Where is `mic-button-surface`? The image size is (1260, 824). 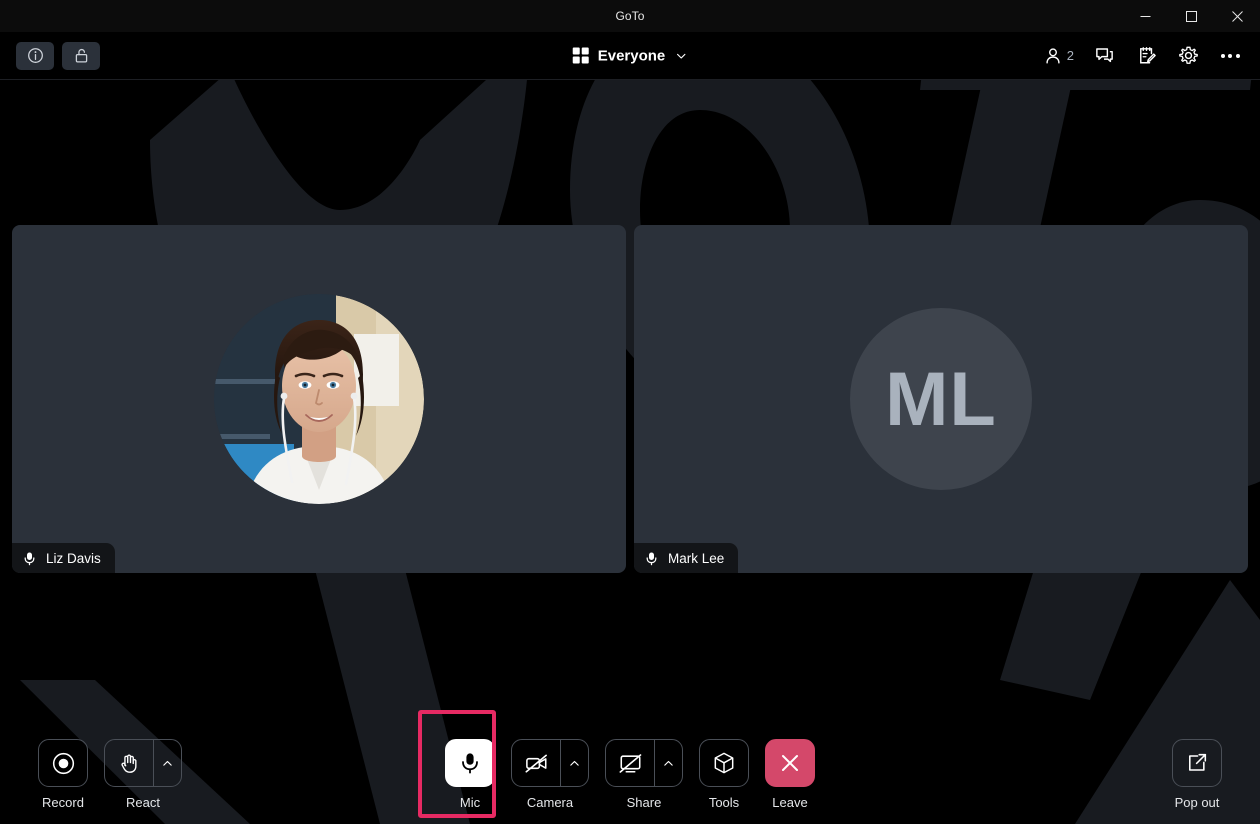
mic-button-surface is located at coordinates (470, 763).